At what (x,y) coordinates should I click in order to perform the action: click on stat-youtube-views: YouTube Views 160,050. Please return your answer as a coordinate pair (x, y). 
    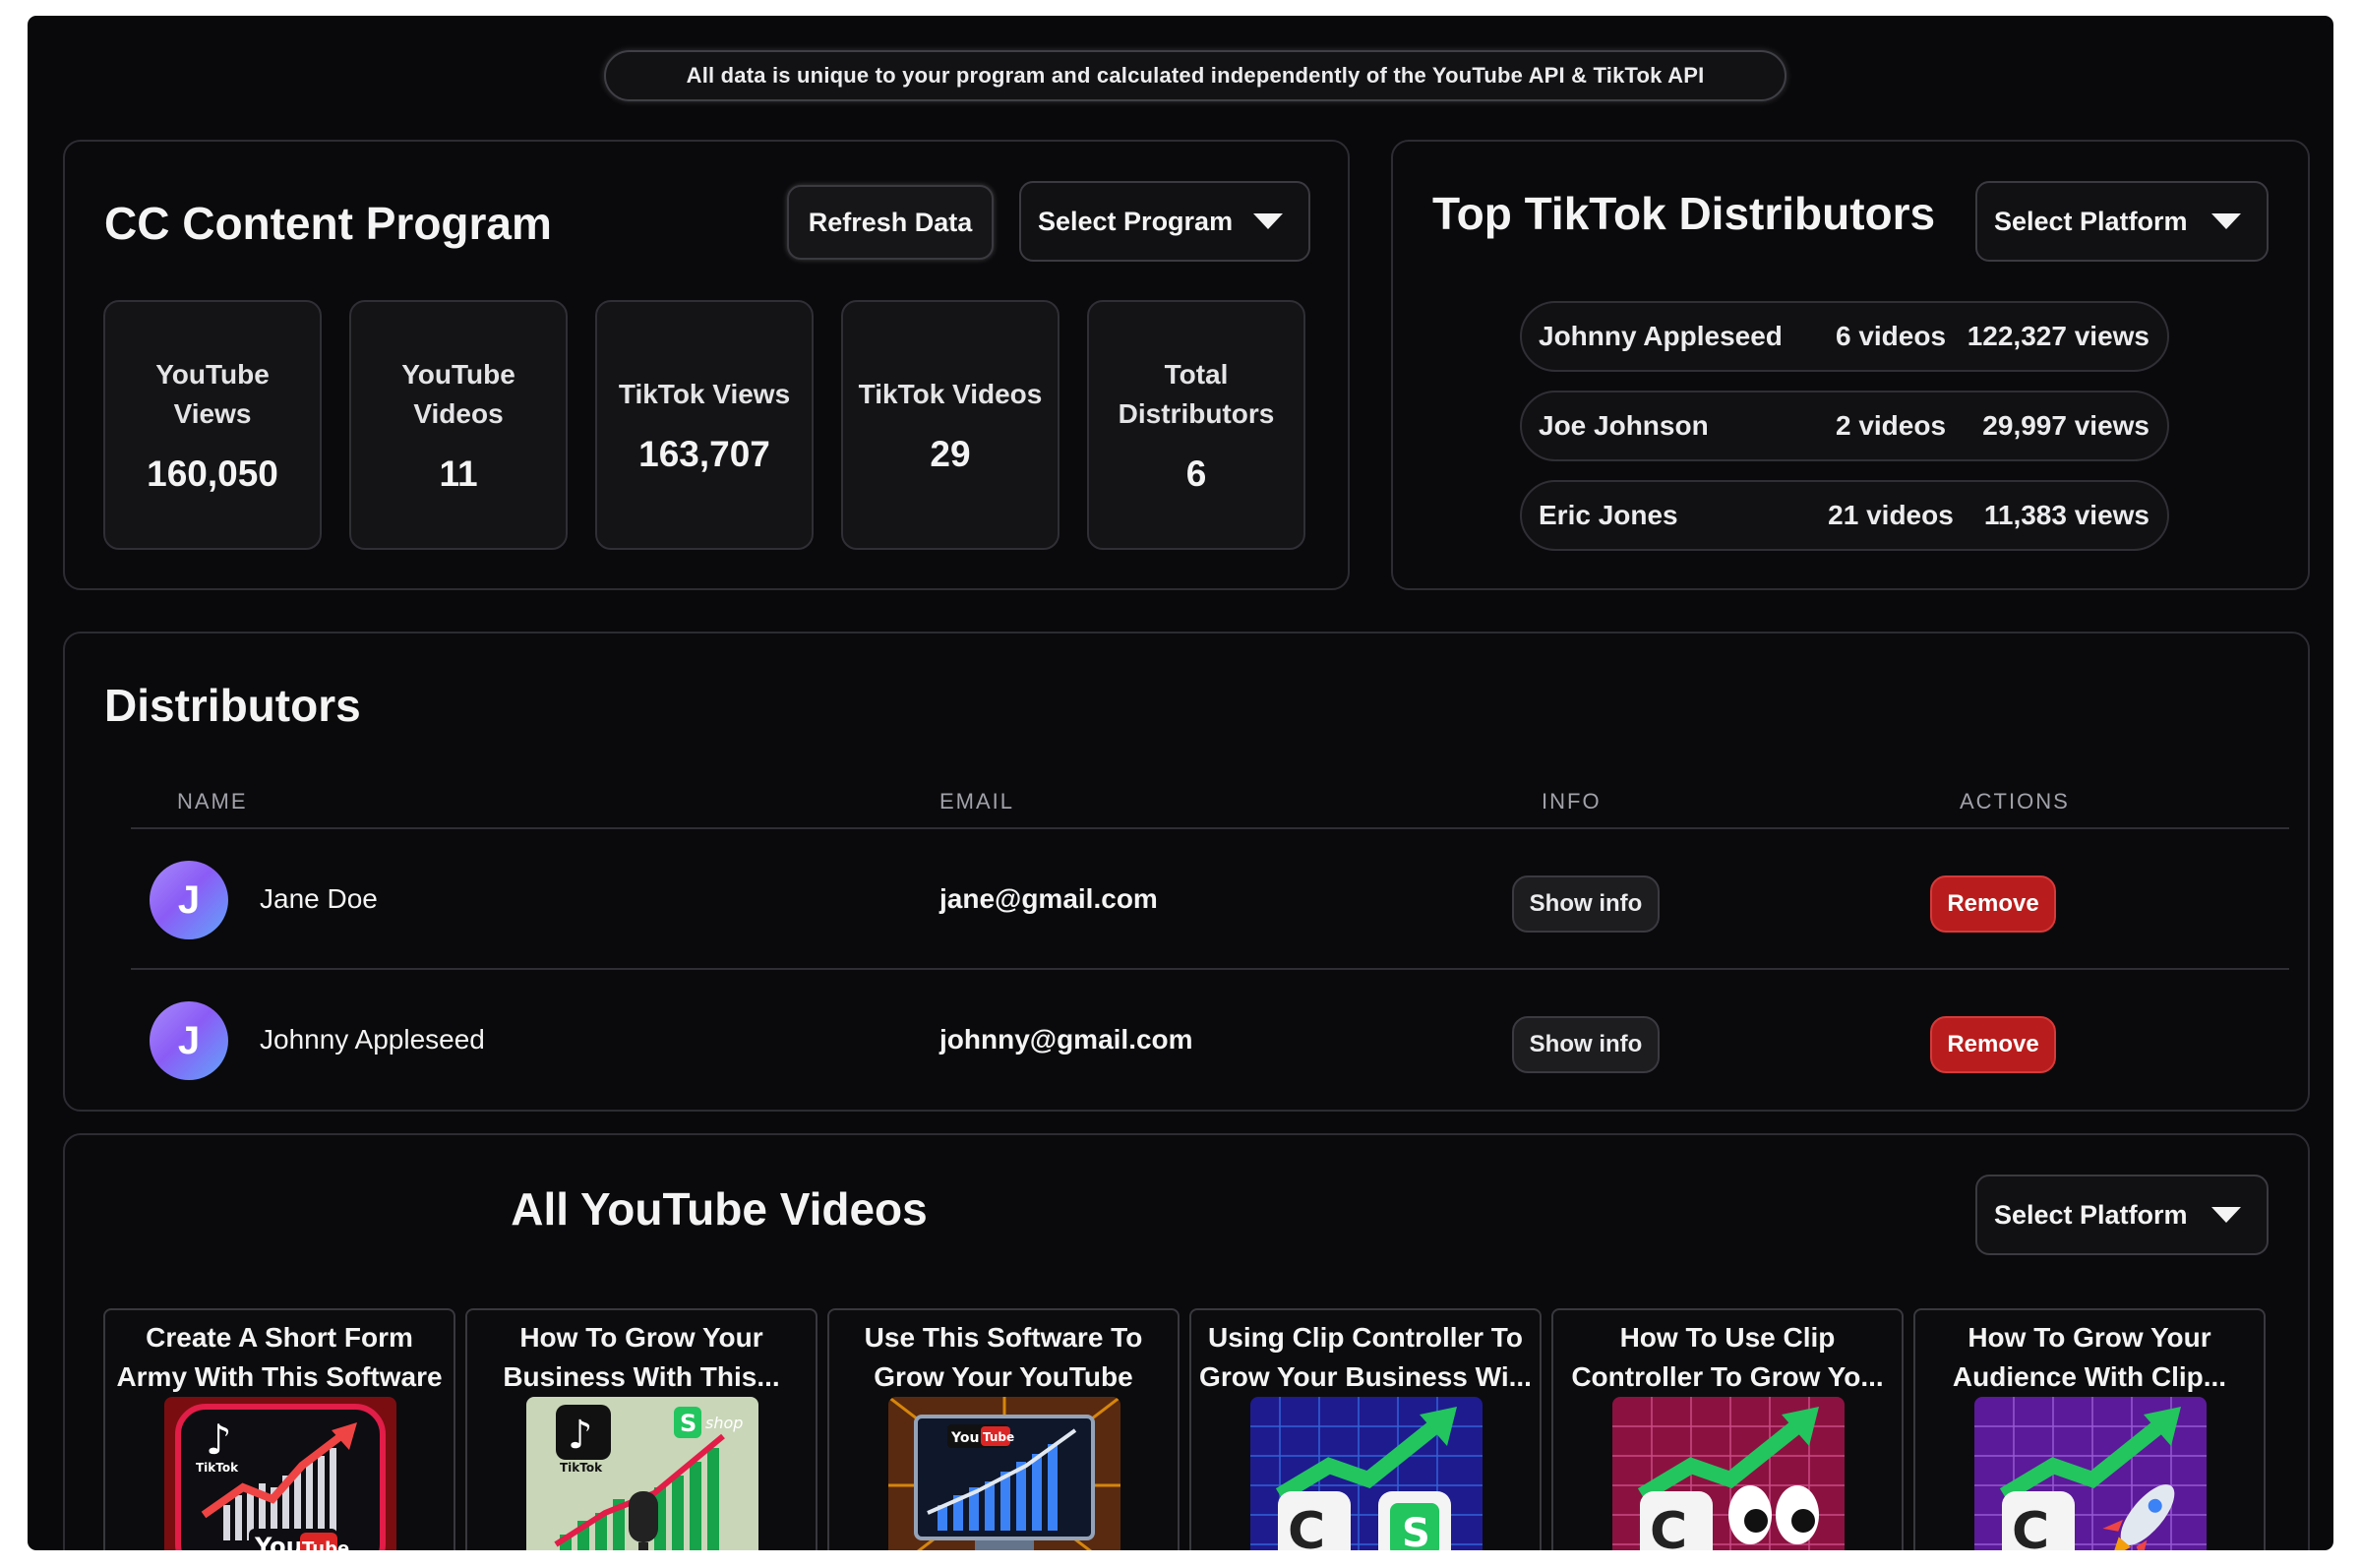
    Looking at the image, I should click on (213, 425).